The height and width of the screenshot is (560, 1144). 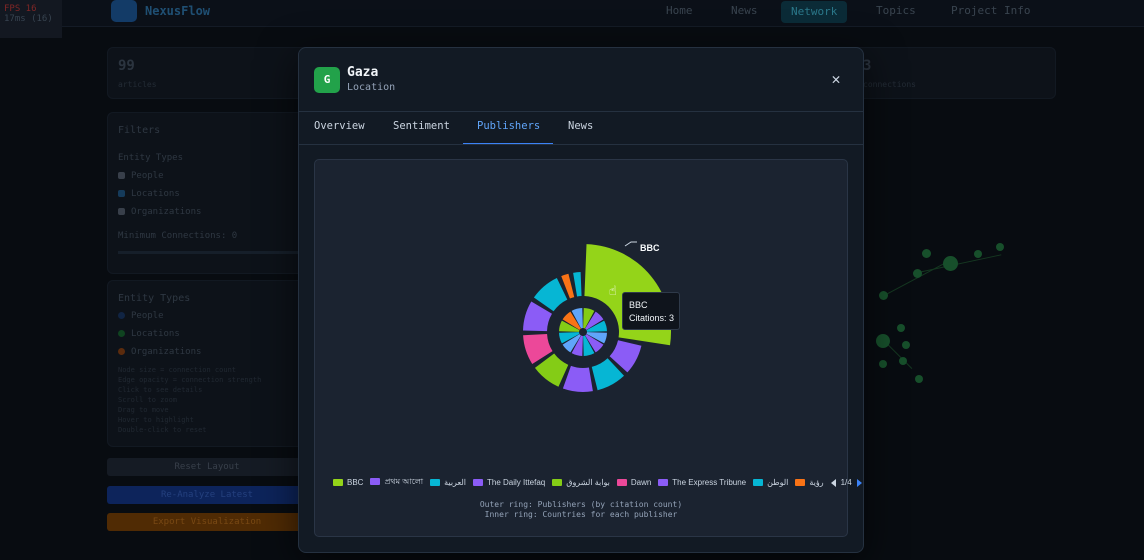 I want to click on legend-item: প্রথম আলো, so click(x=396, y=482).